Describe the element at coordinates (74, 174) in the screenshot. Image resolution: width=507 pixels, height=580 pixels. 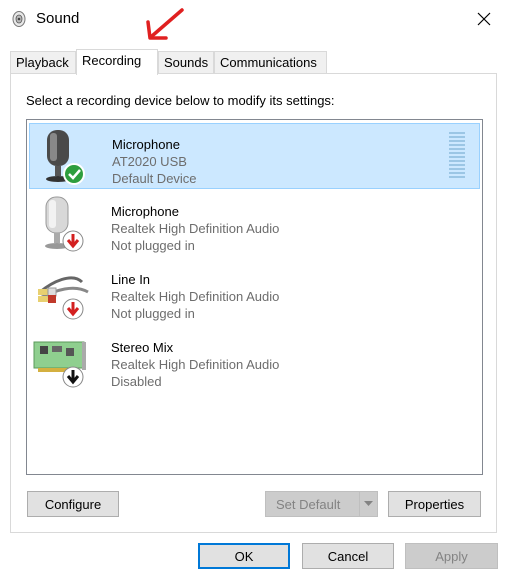
I see `default-check-badge` at that location.